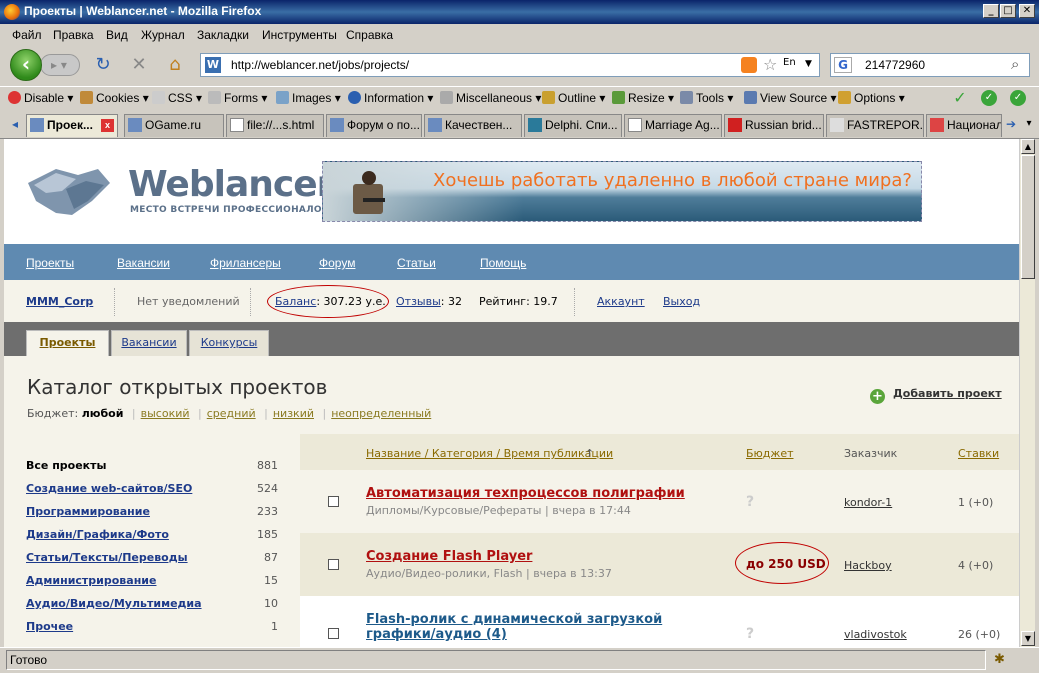  I want to click on dev-resize: Resize ▾, so click(643, 98).